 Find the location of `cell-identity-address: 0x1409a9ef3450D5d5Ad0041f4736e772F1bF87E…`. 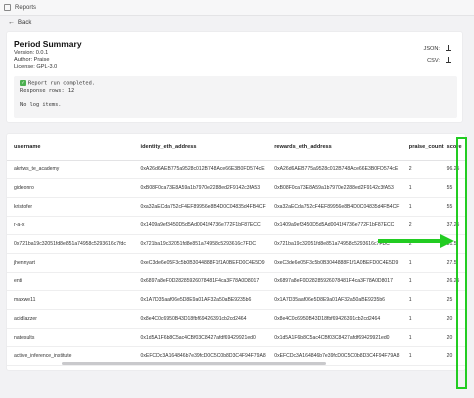

cell-identity-address: 0x1409a9ef3450D5d5Ad0041f4736e772F1bF87E… is located at coordinates (200, 226).